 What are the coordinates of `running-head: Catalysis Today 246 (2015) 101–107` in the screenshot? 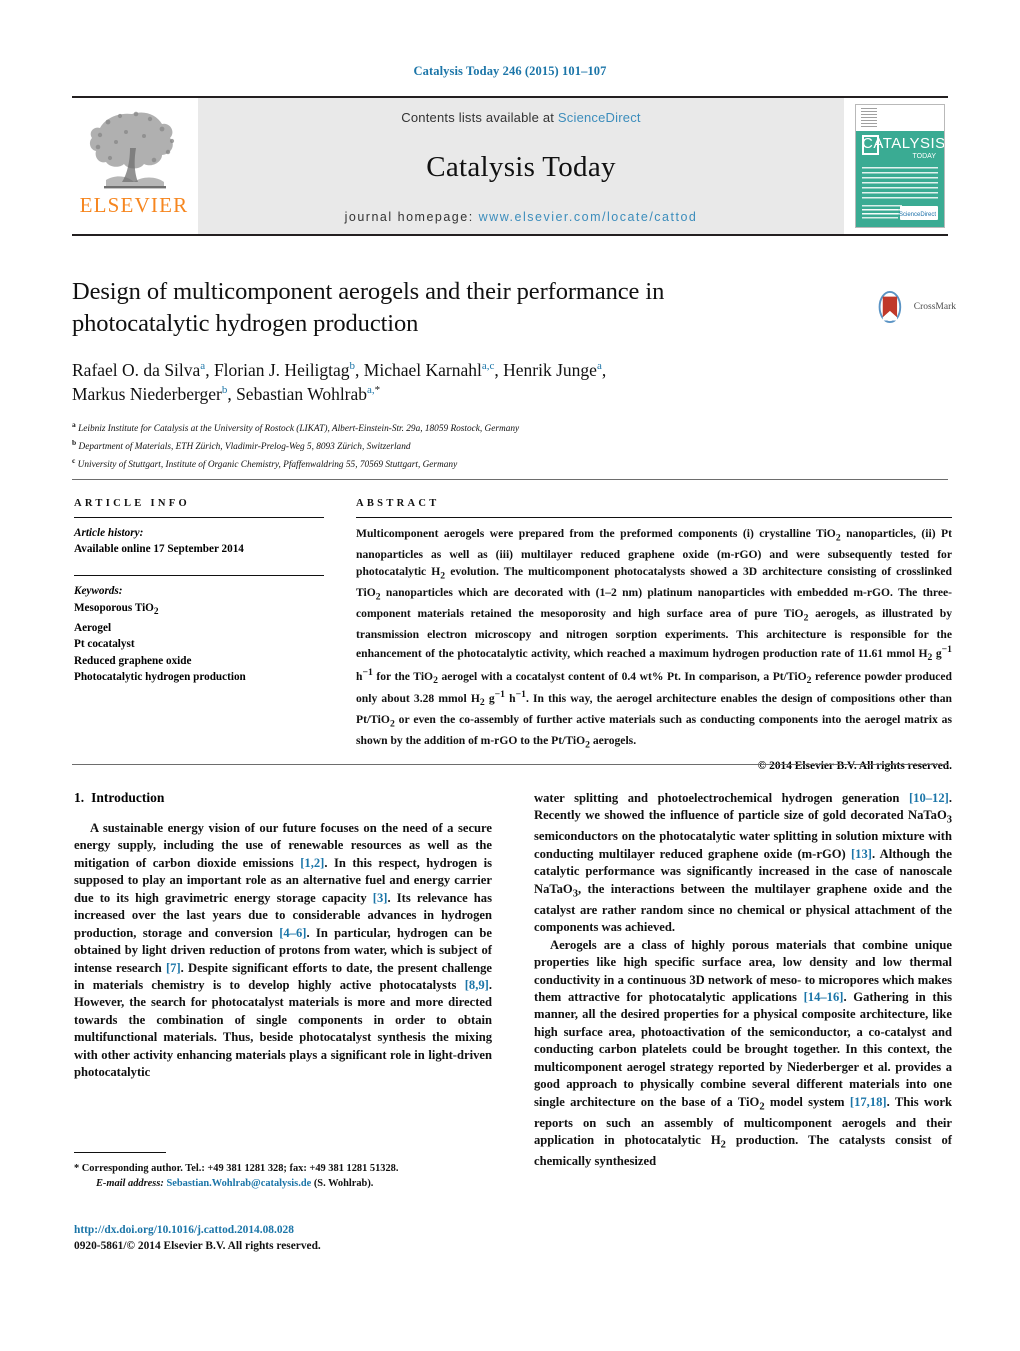 It's located at (510, 71).